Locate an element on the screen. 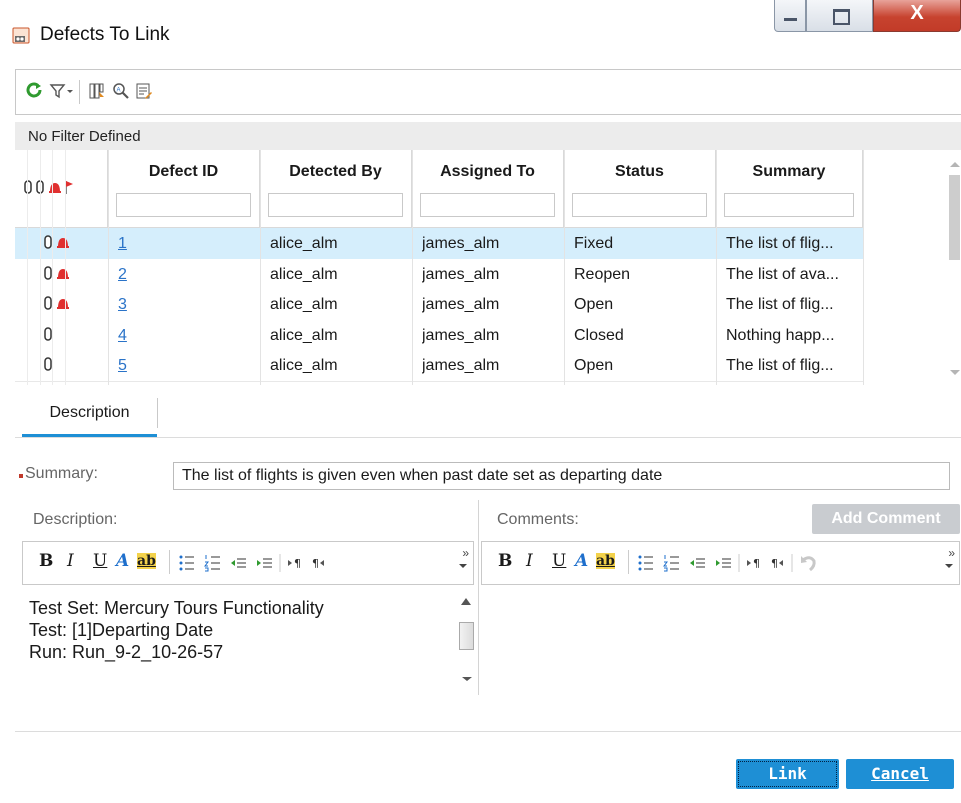  summary-filter-input is located at coordinates (789, 205).